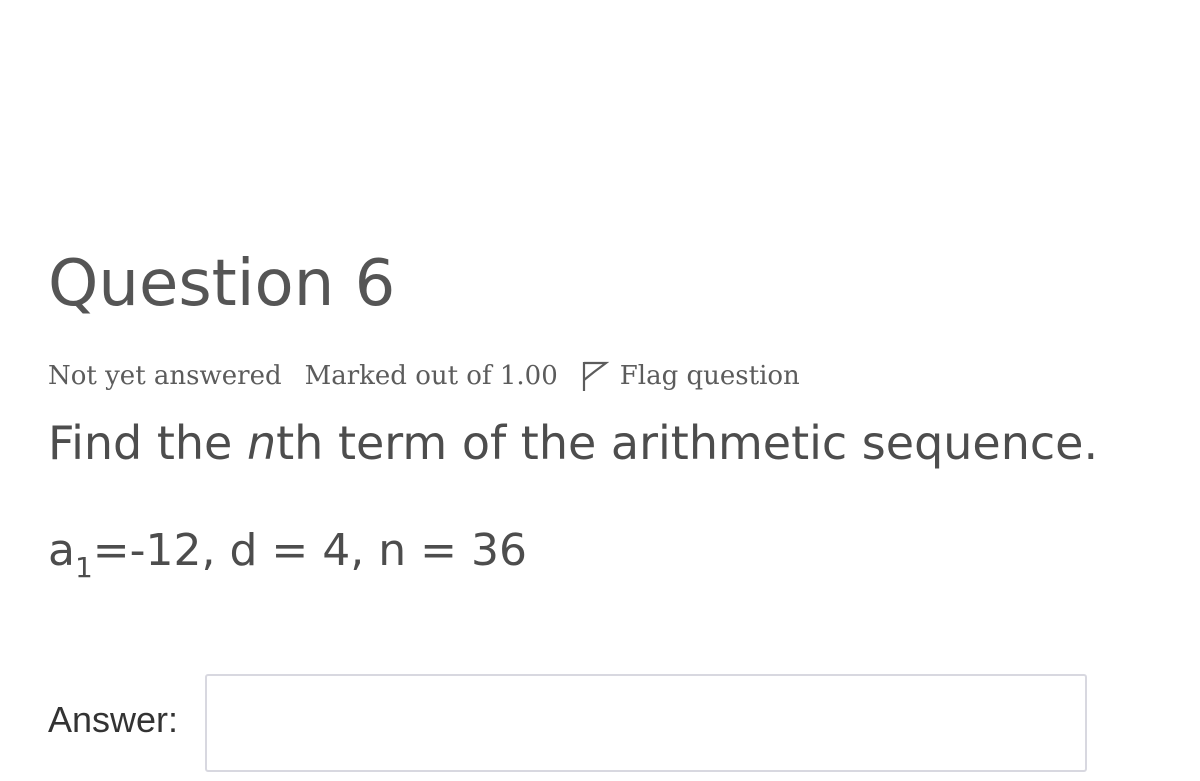 This screenshot has height=781, width=1200. Describe the element at coordinates (687, 443) in the screenshot. I see `question-text-end: th term of the arithmetic sequence.` at that location.